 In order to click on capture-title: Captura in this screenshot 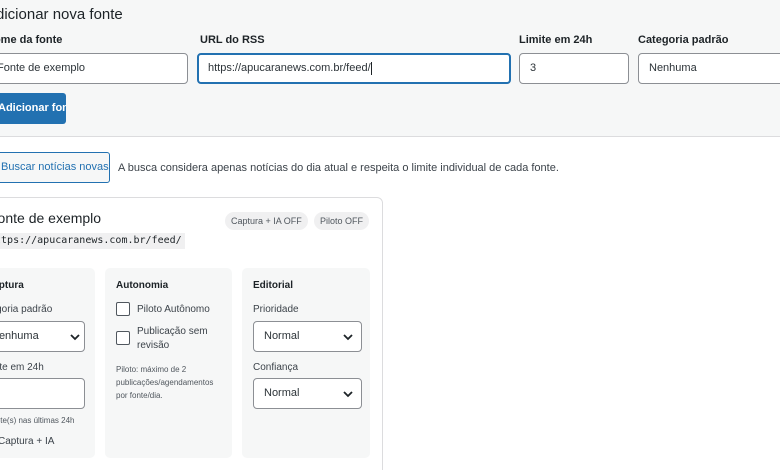, I will do `click(12, 285)`.